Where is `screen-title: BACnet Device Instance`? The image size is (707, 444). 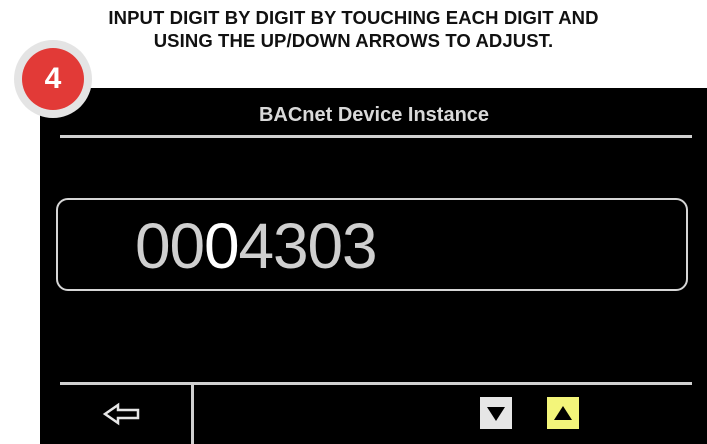 screen-title: BACnet Device Instance is located at coordinates (374, 115).